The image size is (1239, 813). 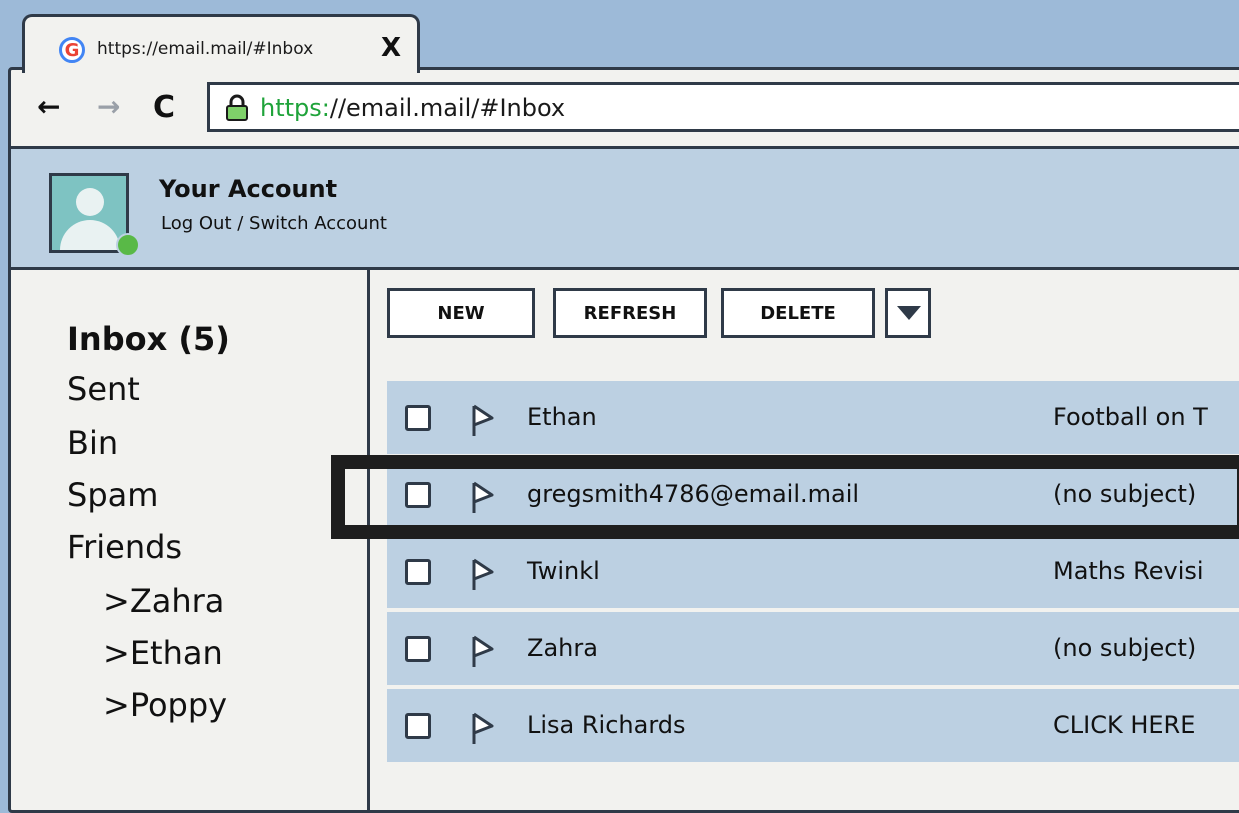 I want to click on email-row: gregsmith4786@email.mail (no subject), so click(x=813, y=494).